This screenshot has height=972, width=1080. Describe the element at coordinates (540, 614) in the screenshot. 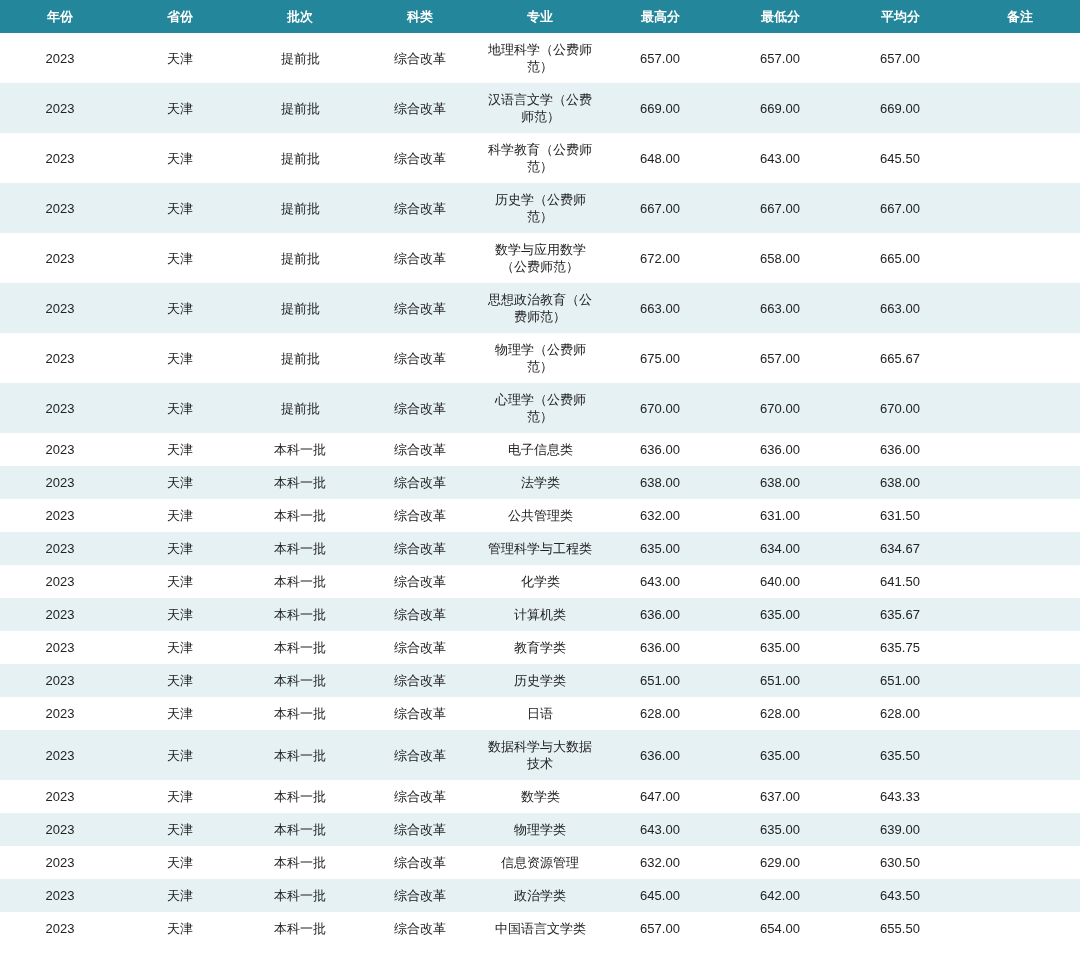

I see `table-cell: 计算机类` at that location.